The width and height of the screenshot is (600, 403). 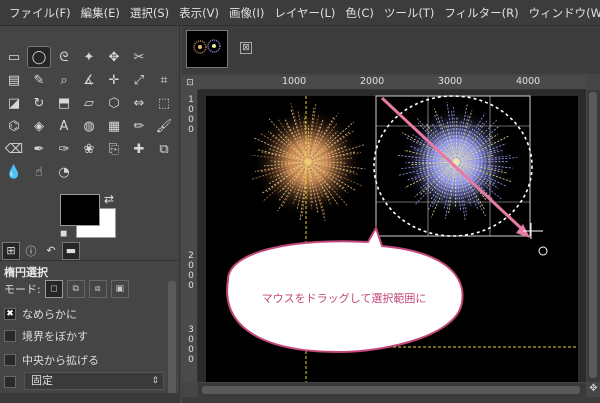 I want to click on close-tab-icon: ⊠, so click(x=246, y=48).